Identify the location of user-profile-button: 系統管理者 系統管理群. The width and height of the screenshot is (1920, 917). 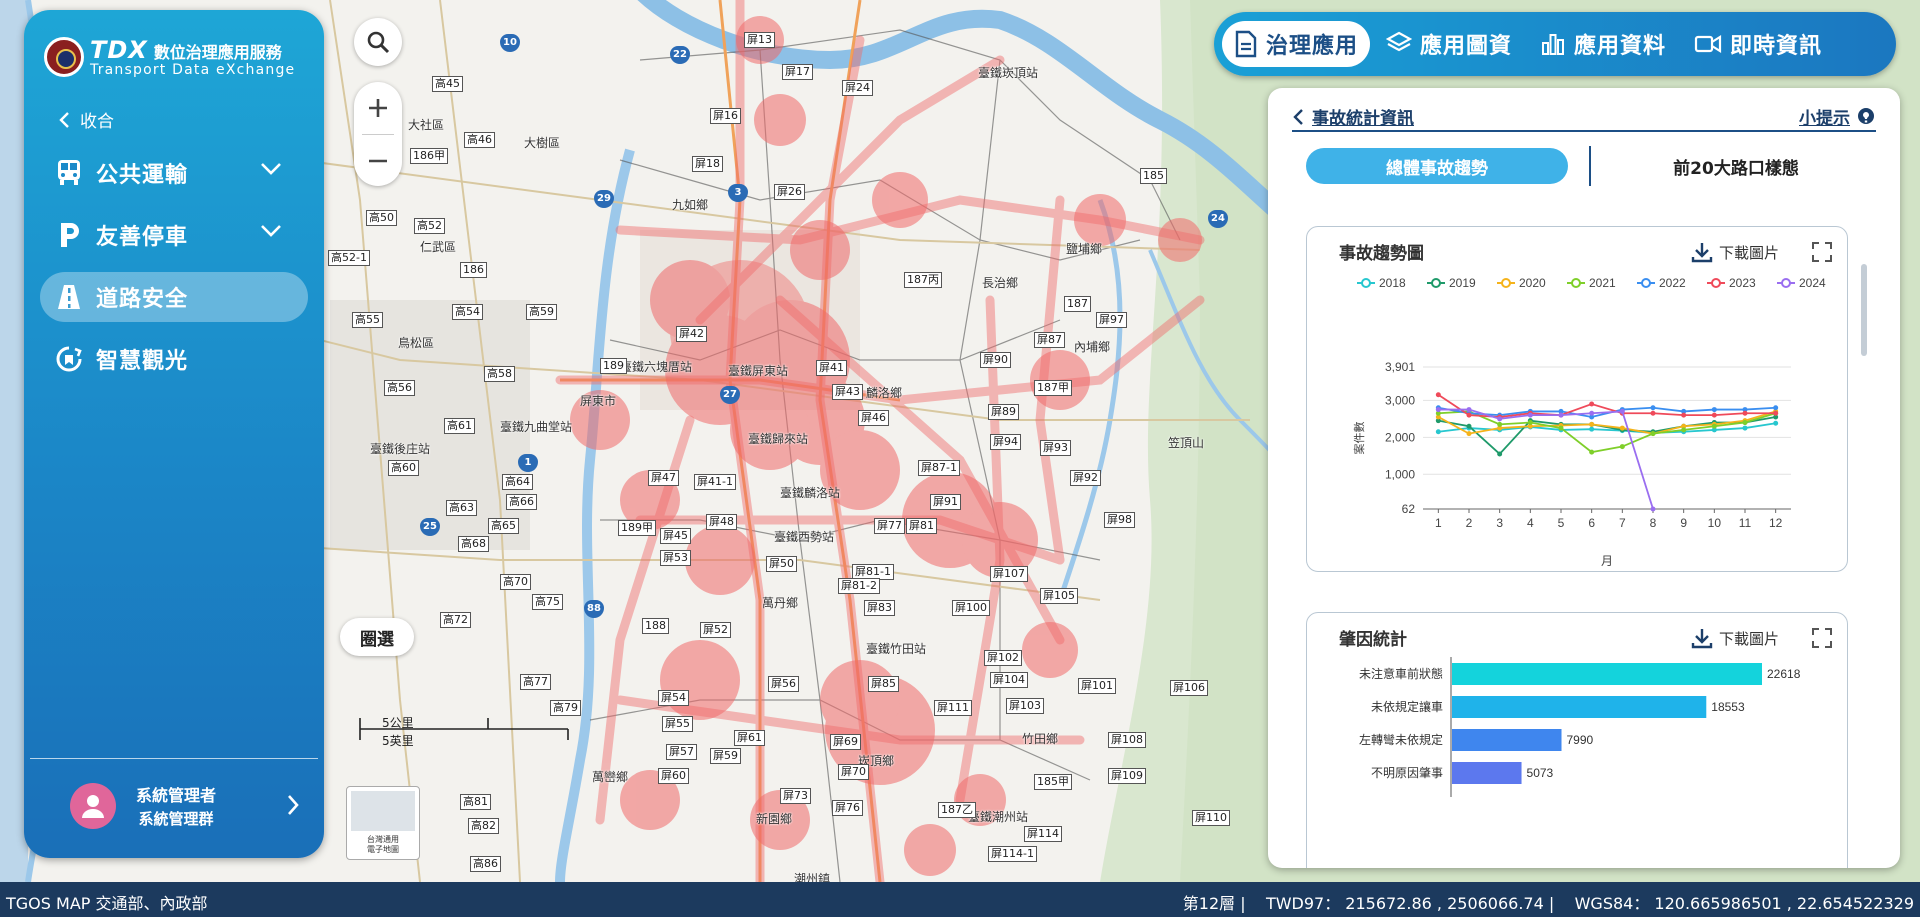
(185, 805).